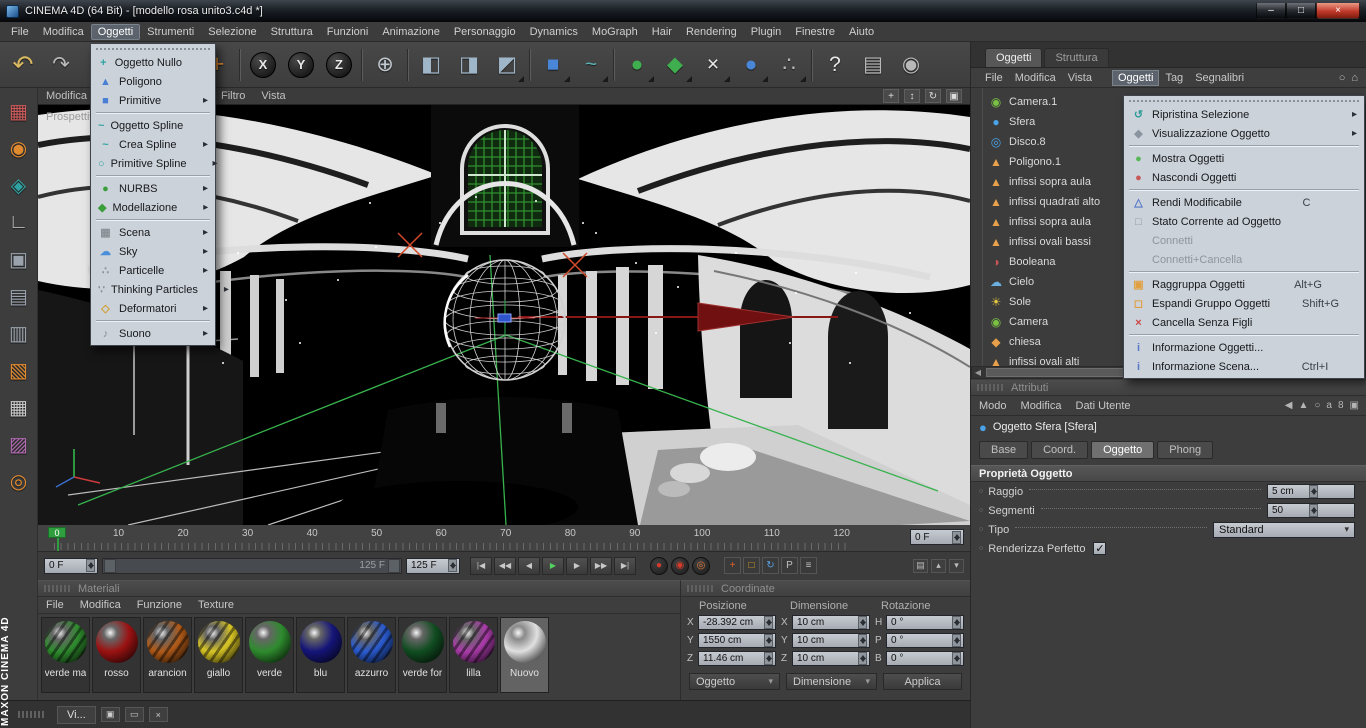  Describe the element at coordinates (19, 333) in the screenshot. I see `polygons-mode-icon: ▥` at that location.